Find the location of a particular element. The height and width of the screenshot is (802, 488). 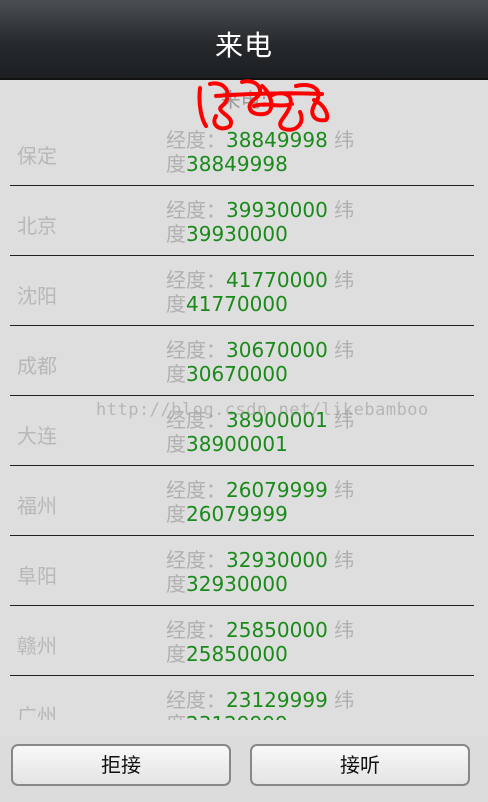

longitude-value: 23129999 is located at coordinates (277, 700).